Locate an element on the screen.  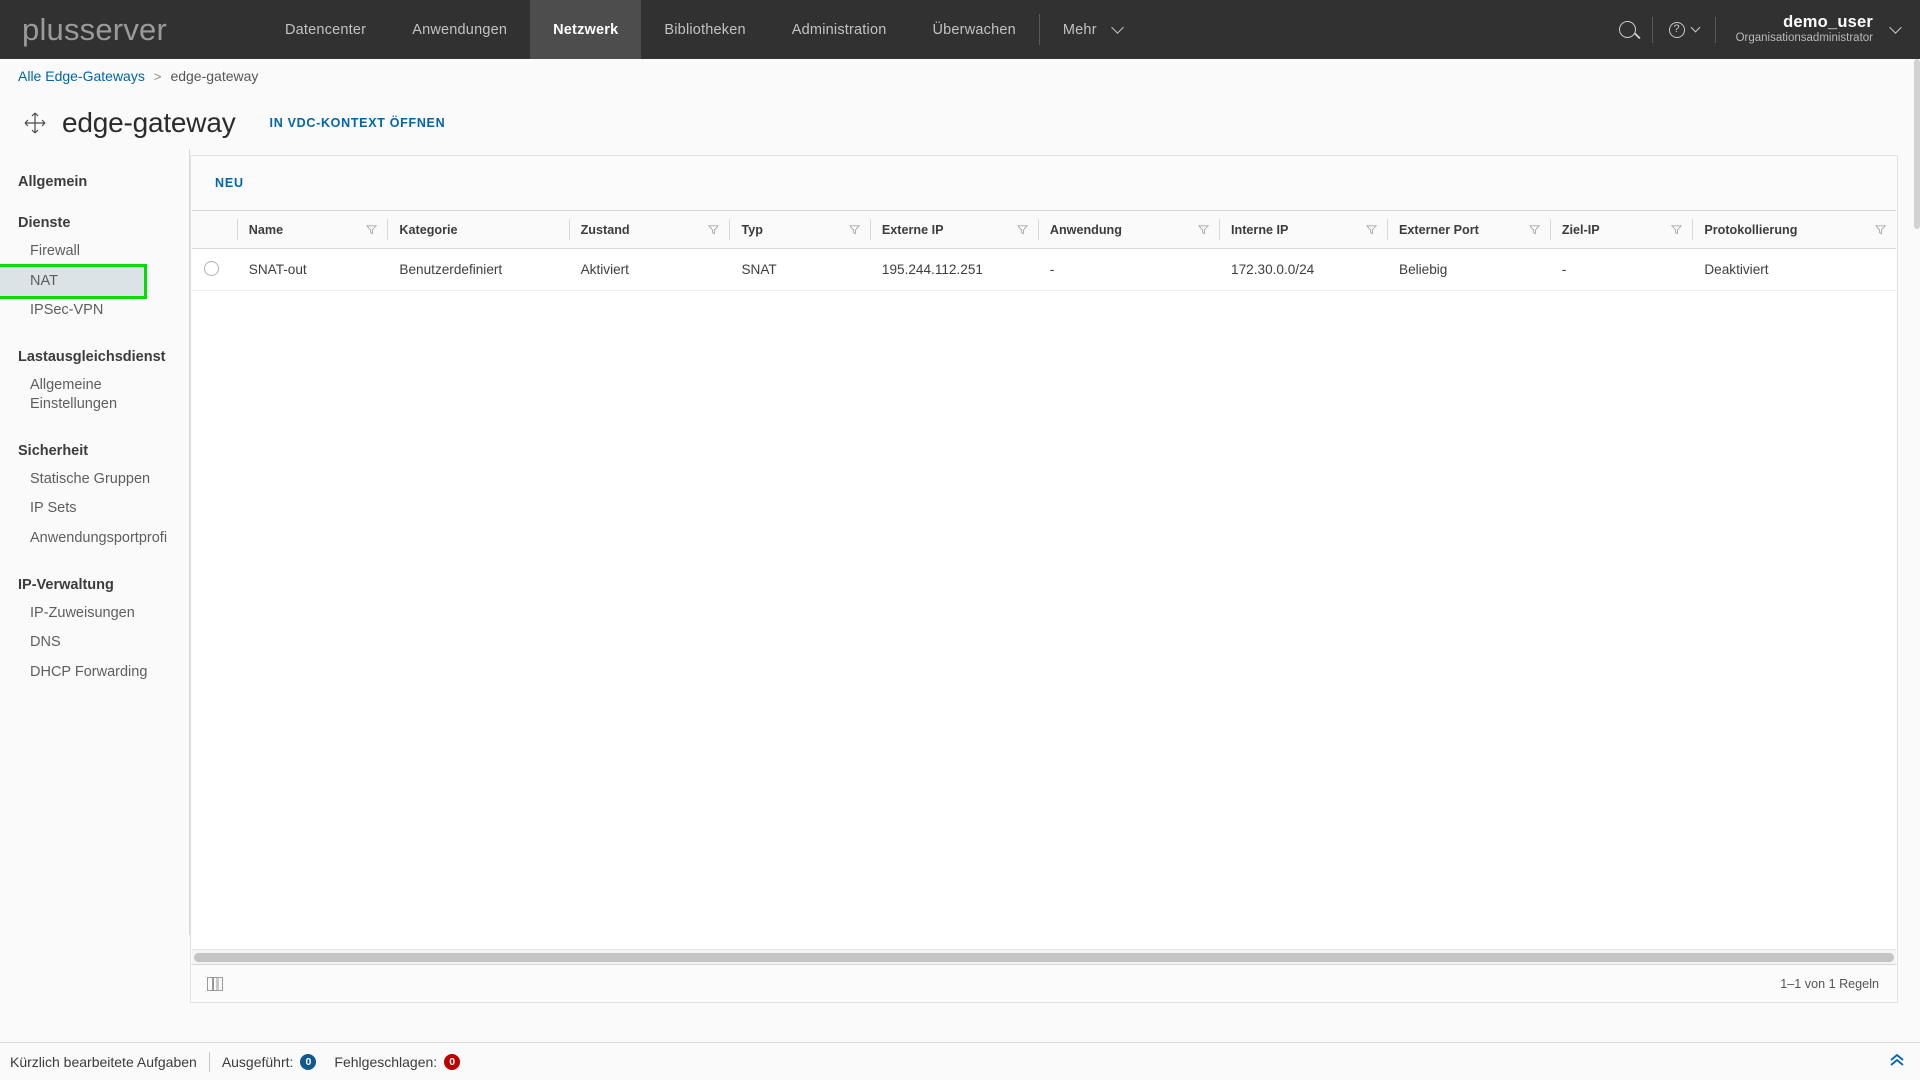
sidebar-item-label: DNS is located at coordinates (45, 642).